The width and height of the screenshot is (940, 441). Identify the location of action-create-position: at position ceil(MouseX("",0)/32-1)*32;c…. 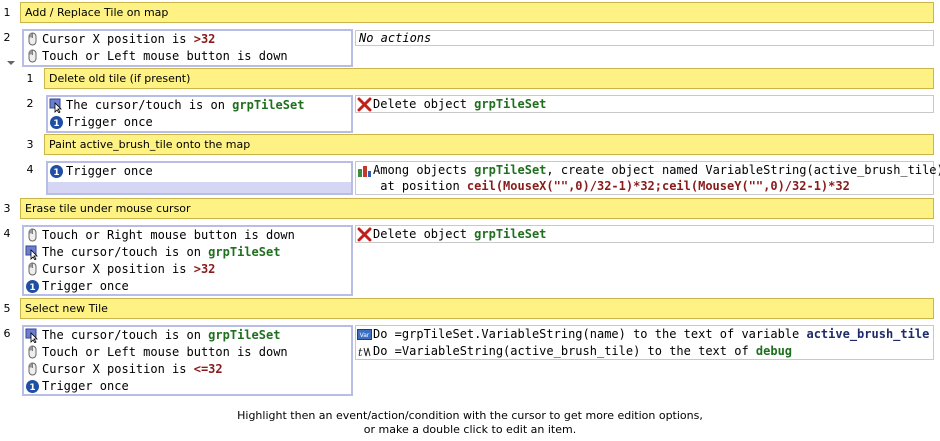
(603, 186).